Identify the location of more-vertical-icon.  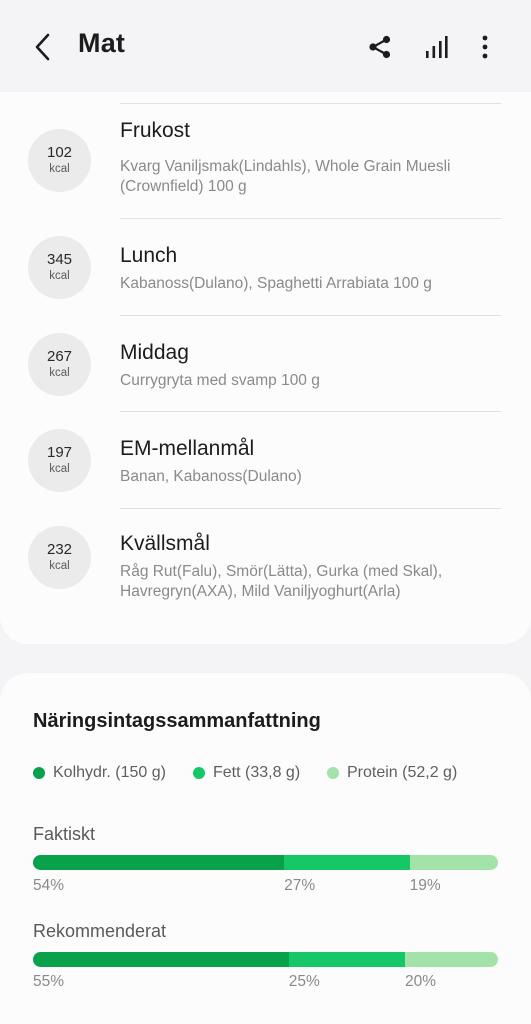
(485, 47).